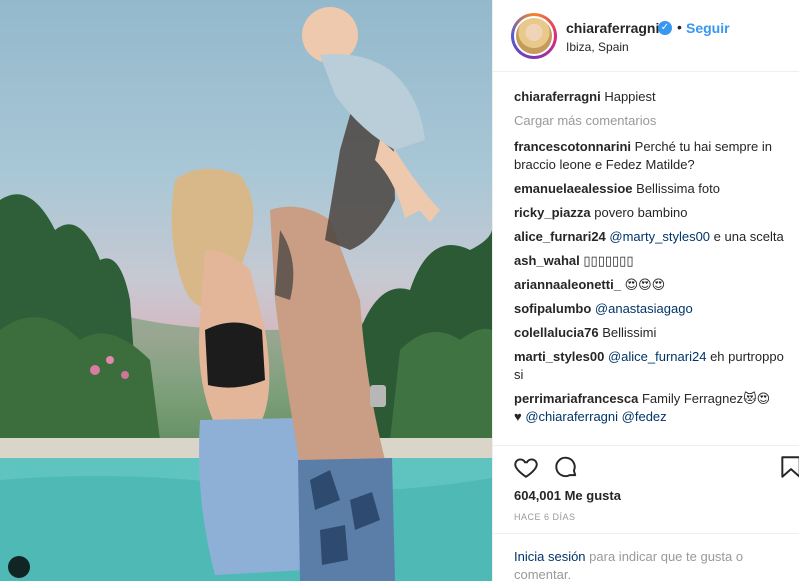  What do you see at coordinates (612, 28) in the screenshot?
I see `username-link: chiaraferragni` at bounding box center [612, 28].